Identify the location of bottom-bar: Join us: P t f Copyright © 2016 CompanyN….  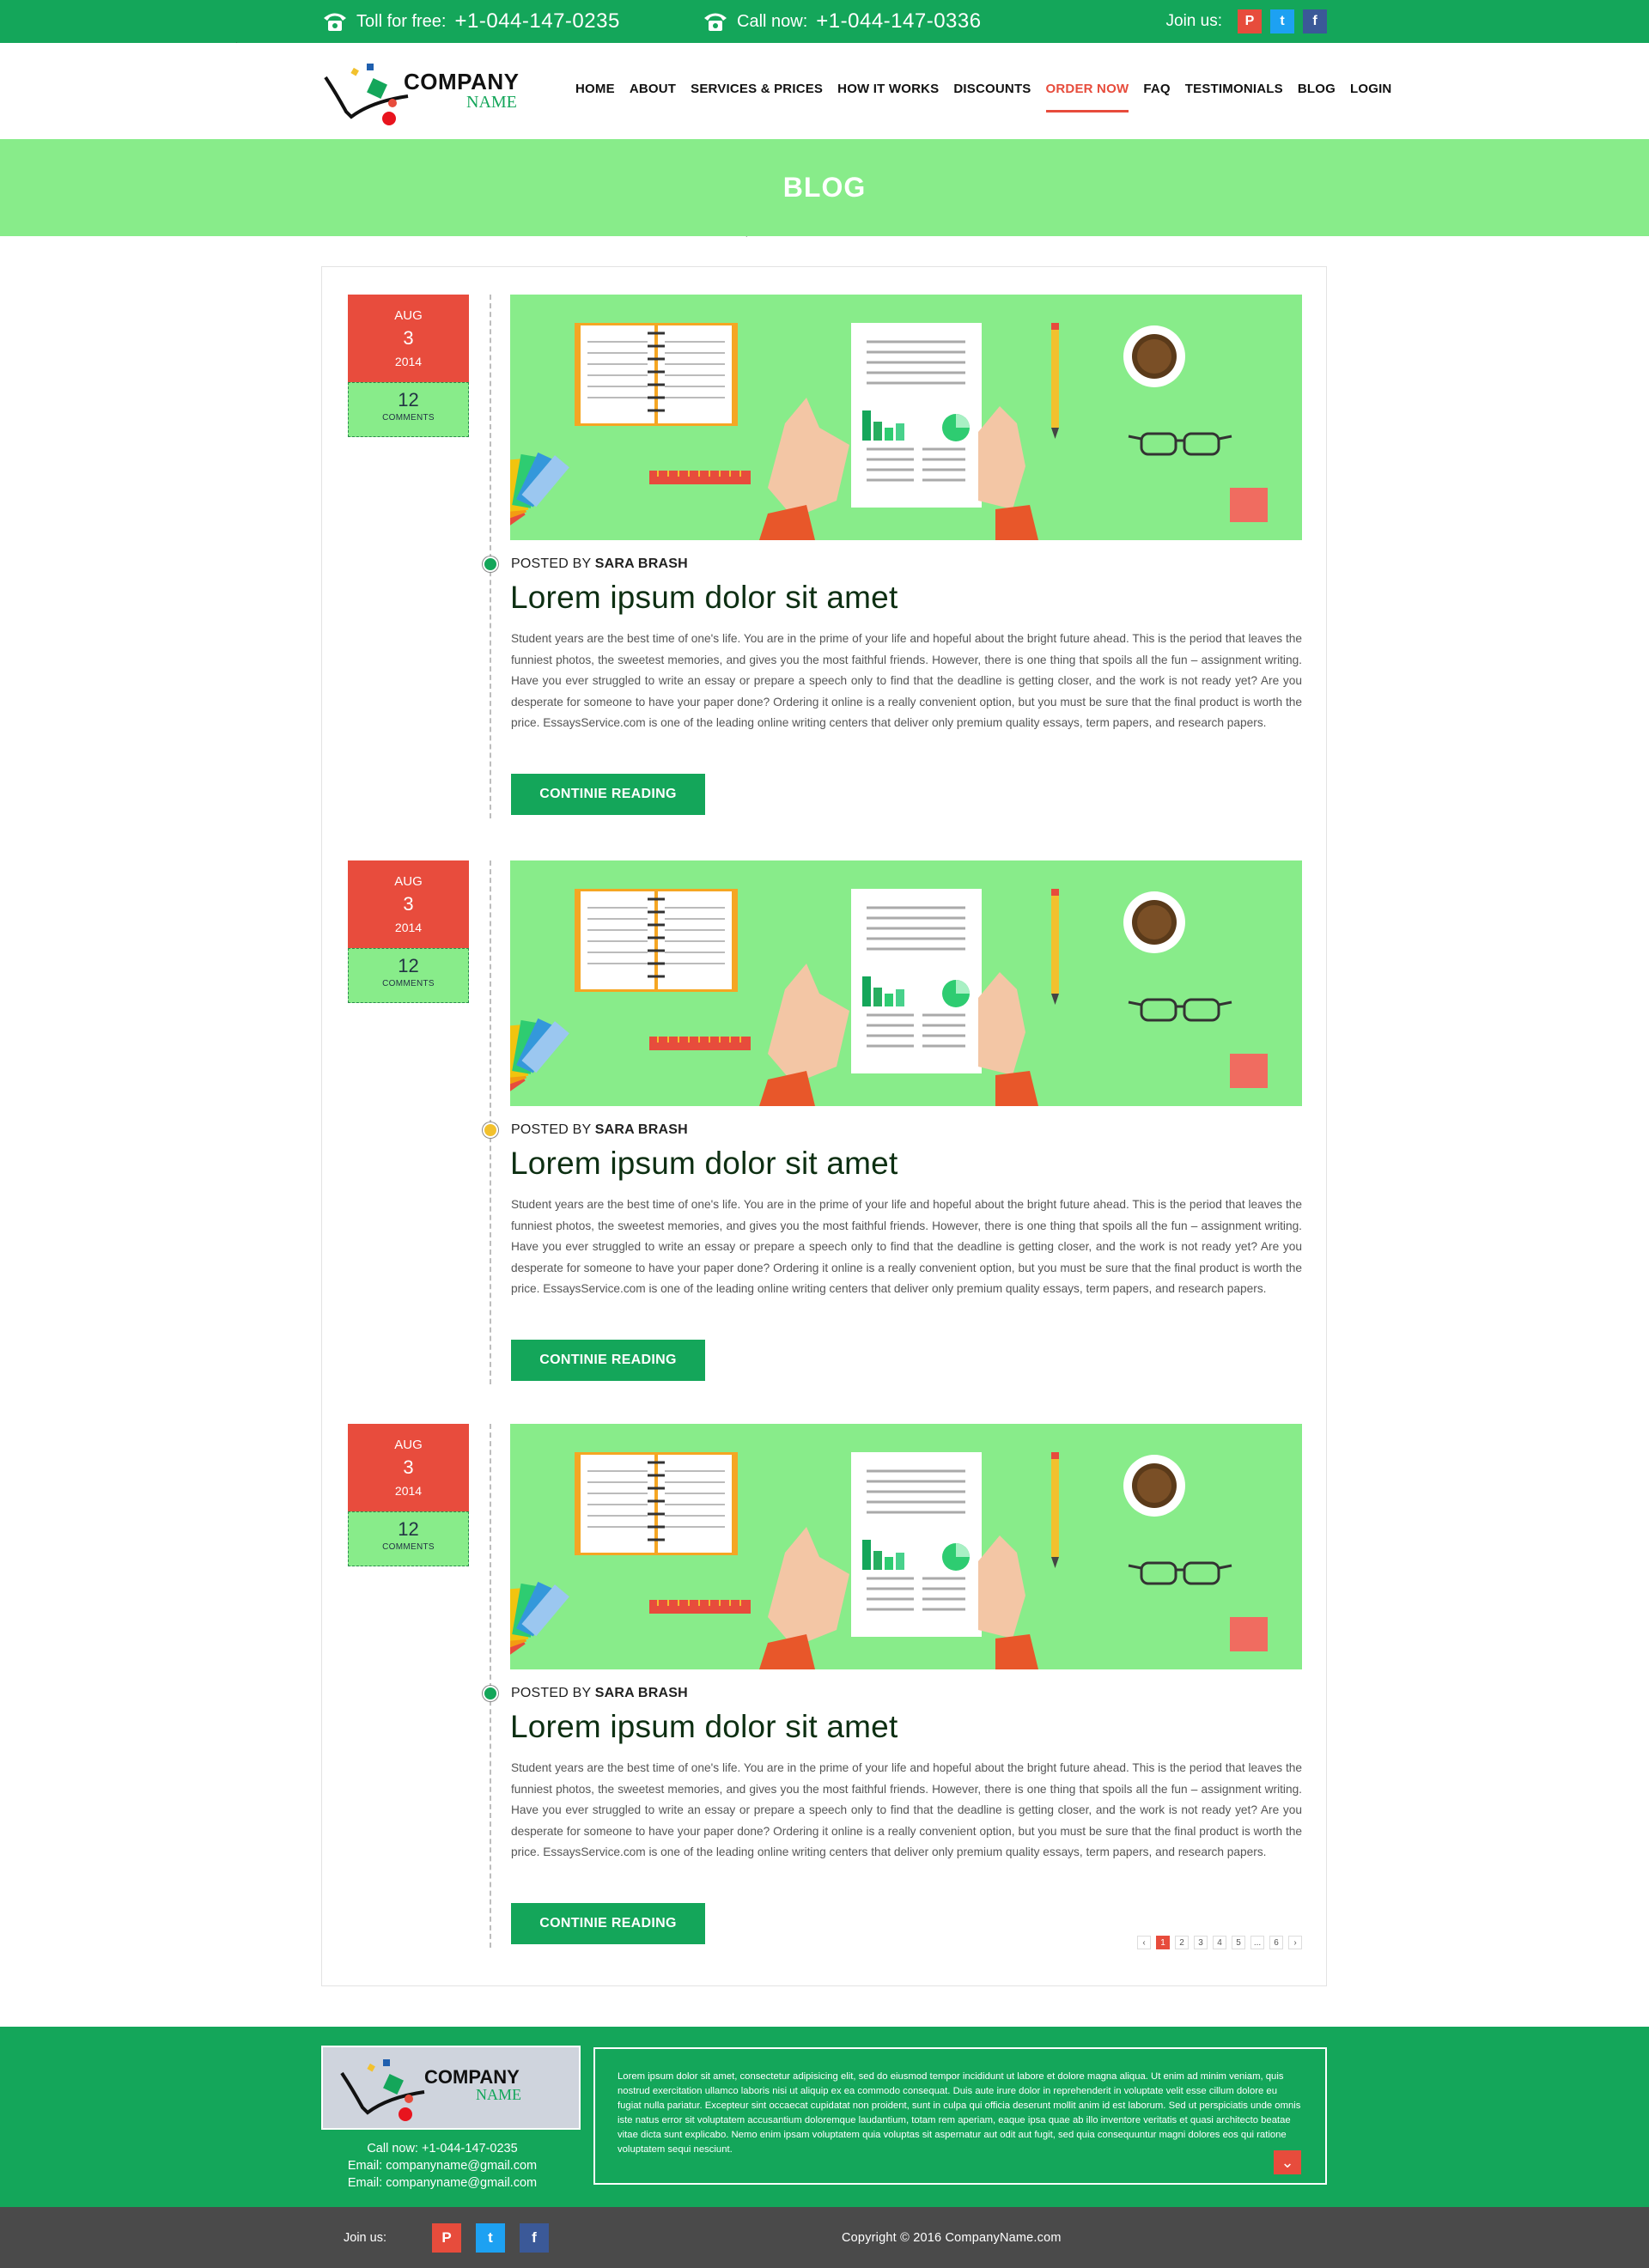
(825, 2237).